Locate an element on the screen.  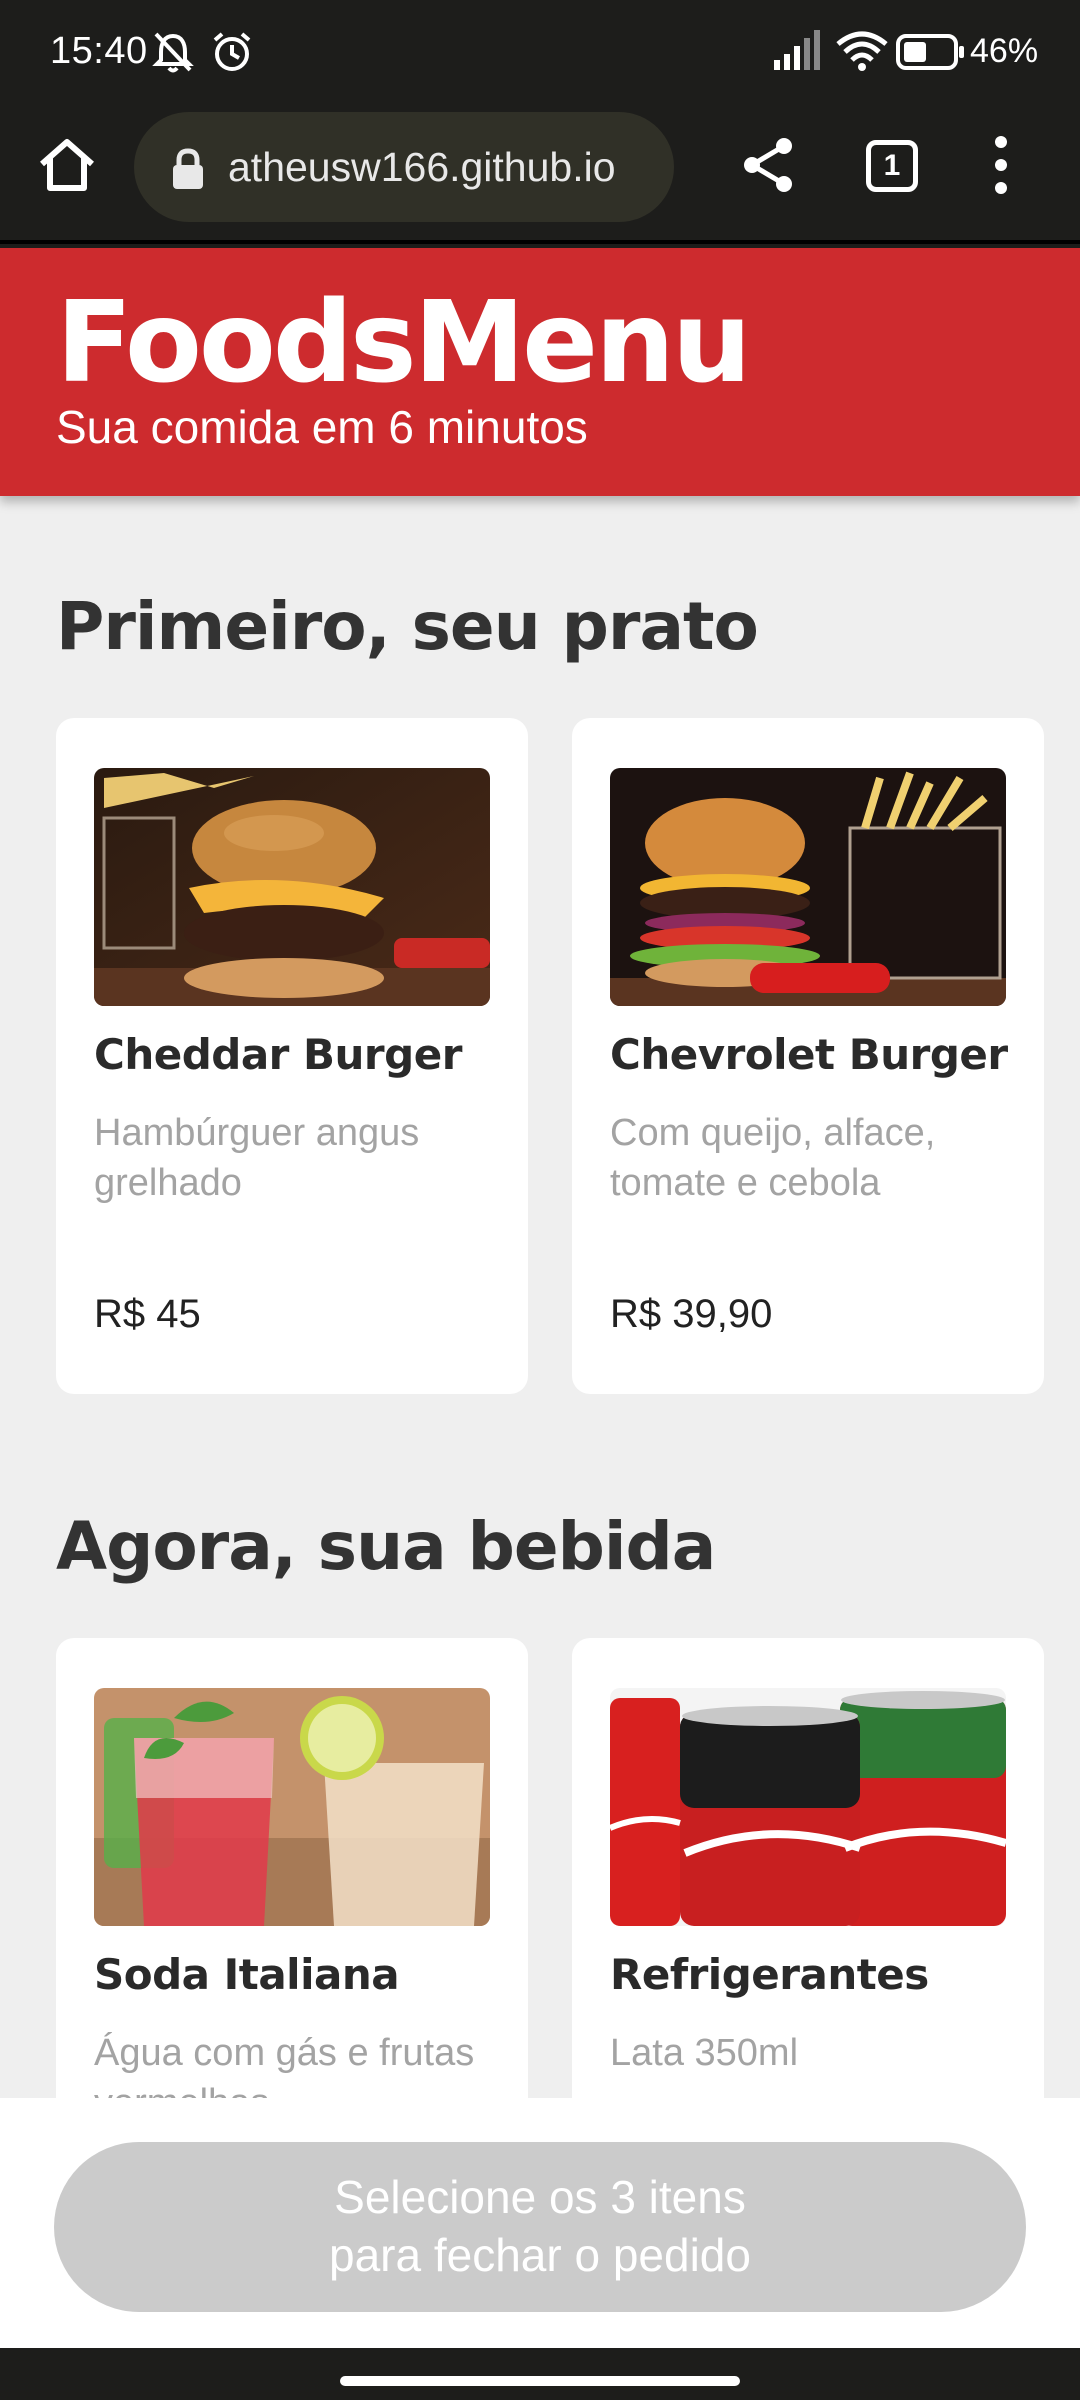
dish-price: R$ 39,90 is located at coordinates (691, 1314).